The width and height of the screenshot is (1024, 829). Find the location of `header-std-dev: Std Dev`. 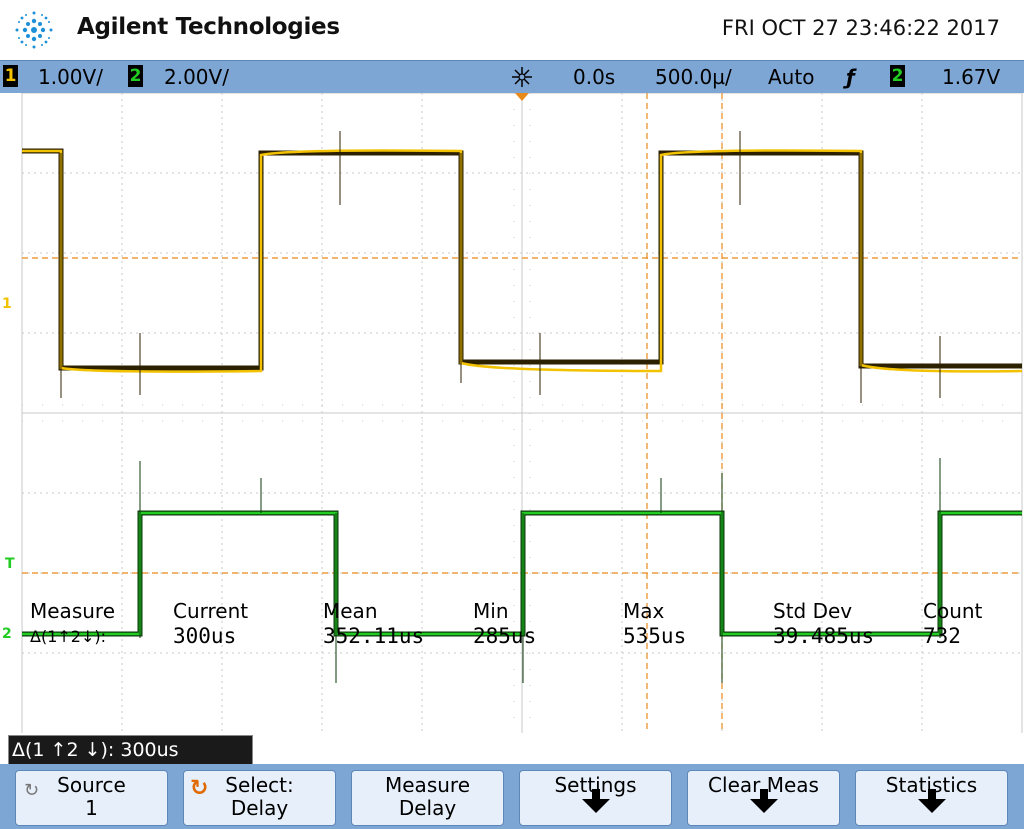

header-std-dev: Std Dev is located at coordinates (813, 611).